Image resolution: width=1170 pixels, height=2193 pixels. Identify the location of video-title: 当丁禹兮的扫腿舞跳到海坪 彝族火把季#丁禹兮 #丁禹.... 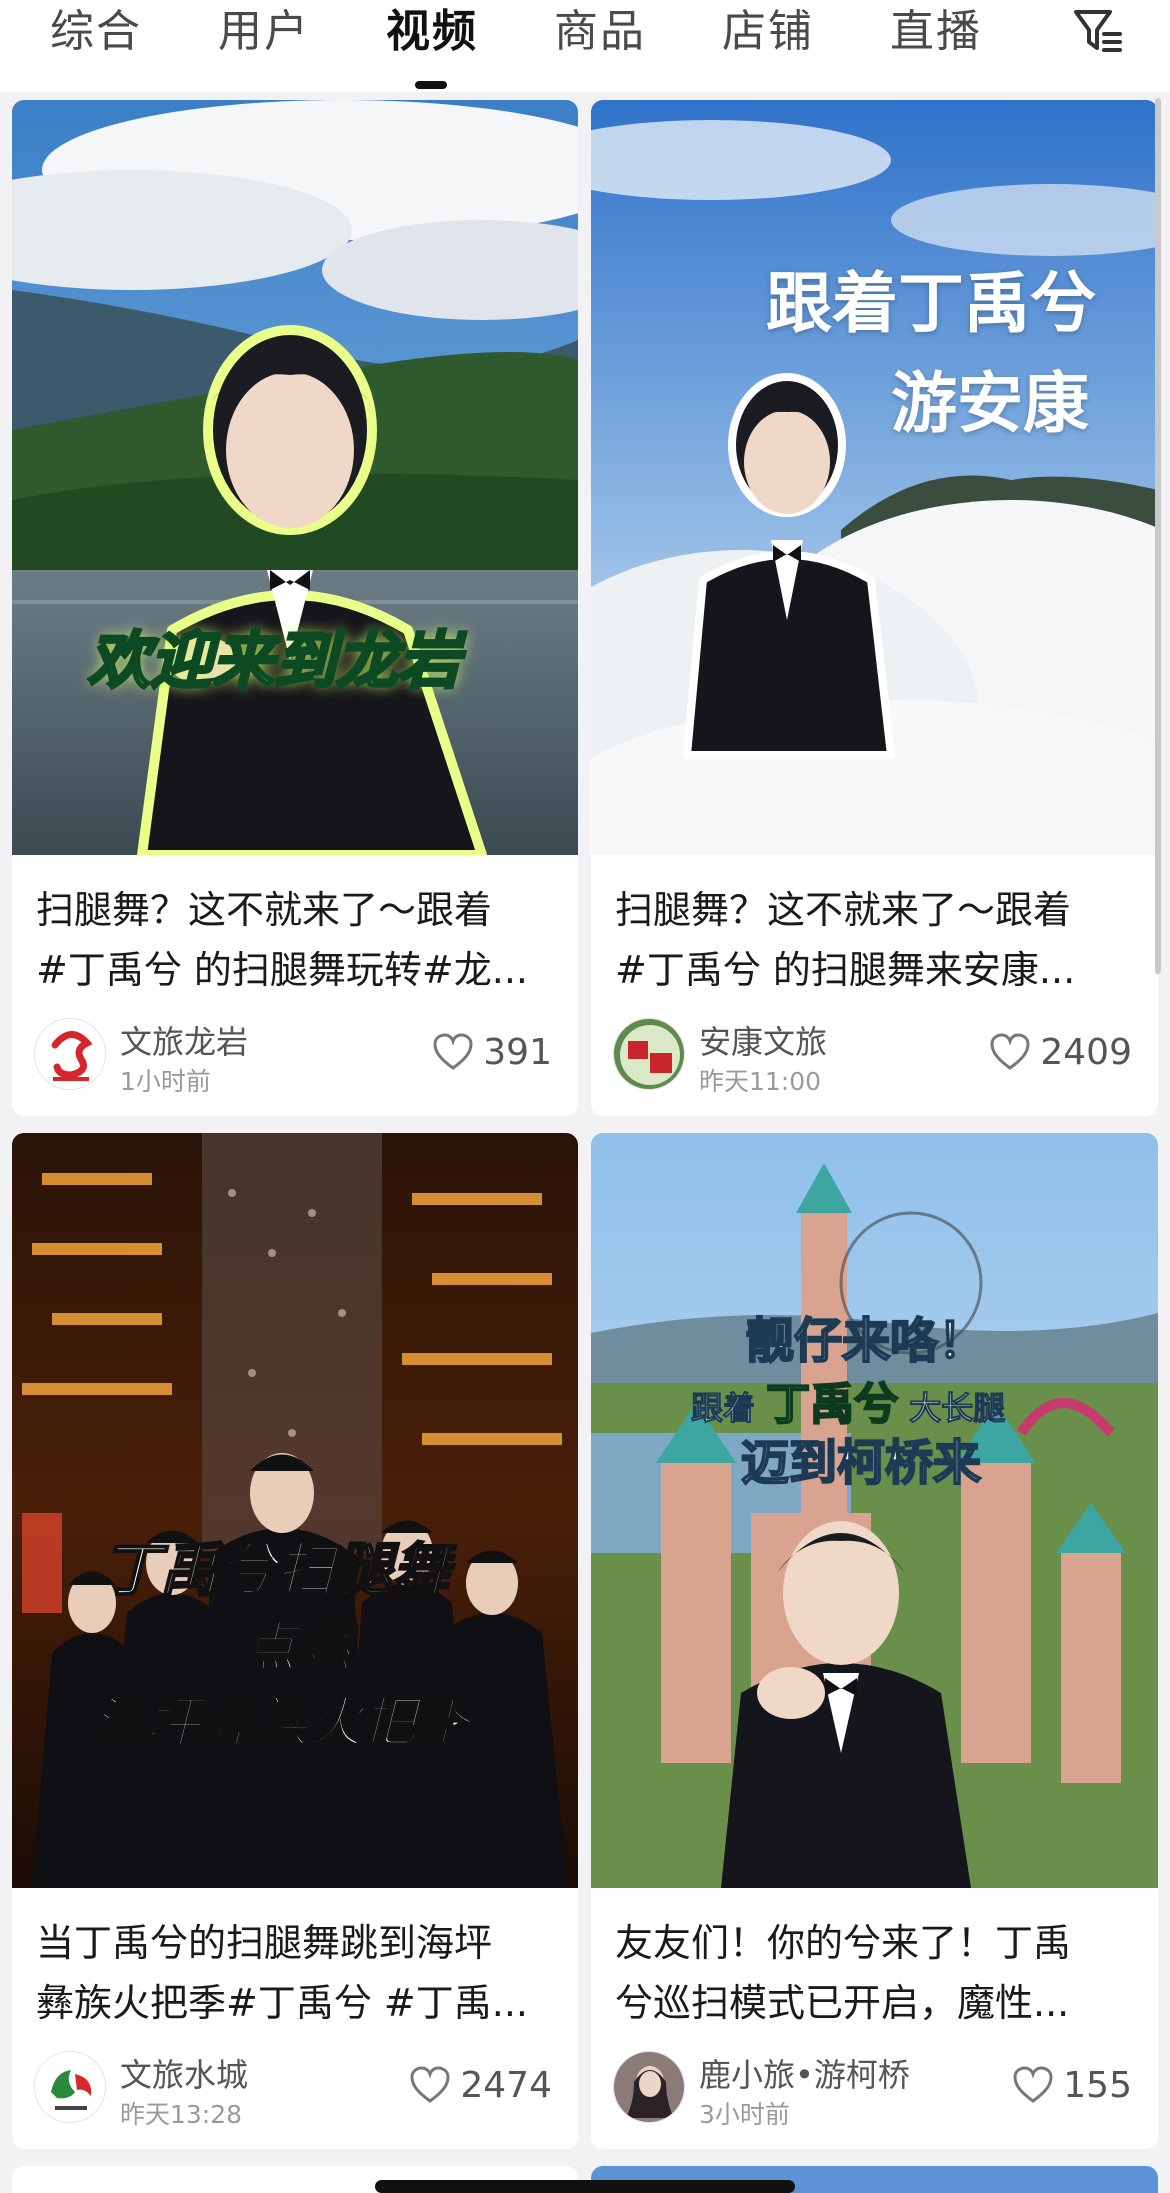
(296, 1973).